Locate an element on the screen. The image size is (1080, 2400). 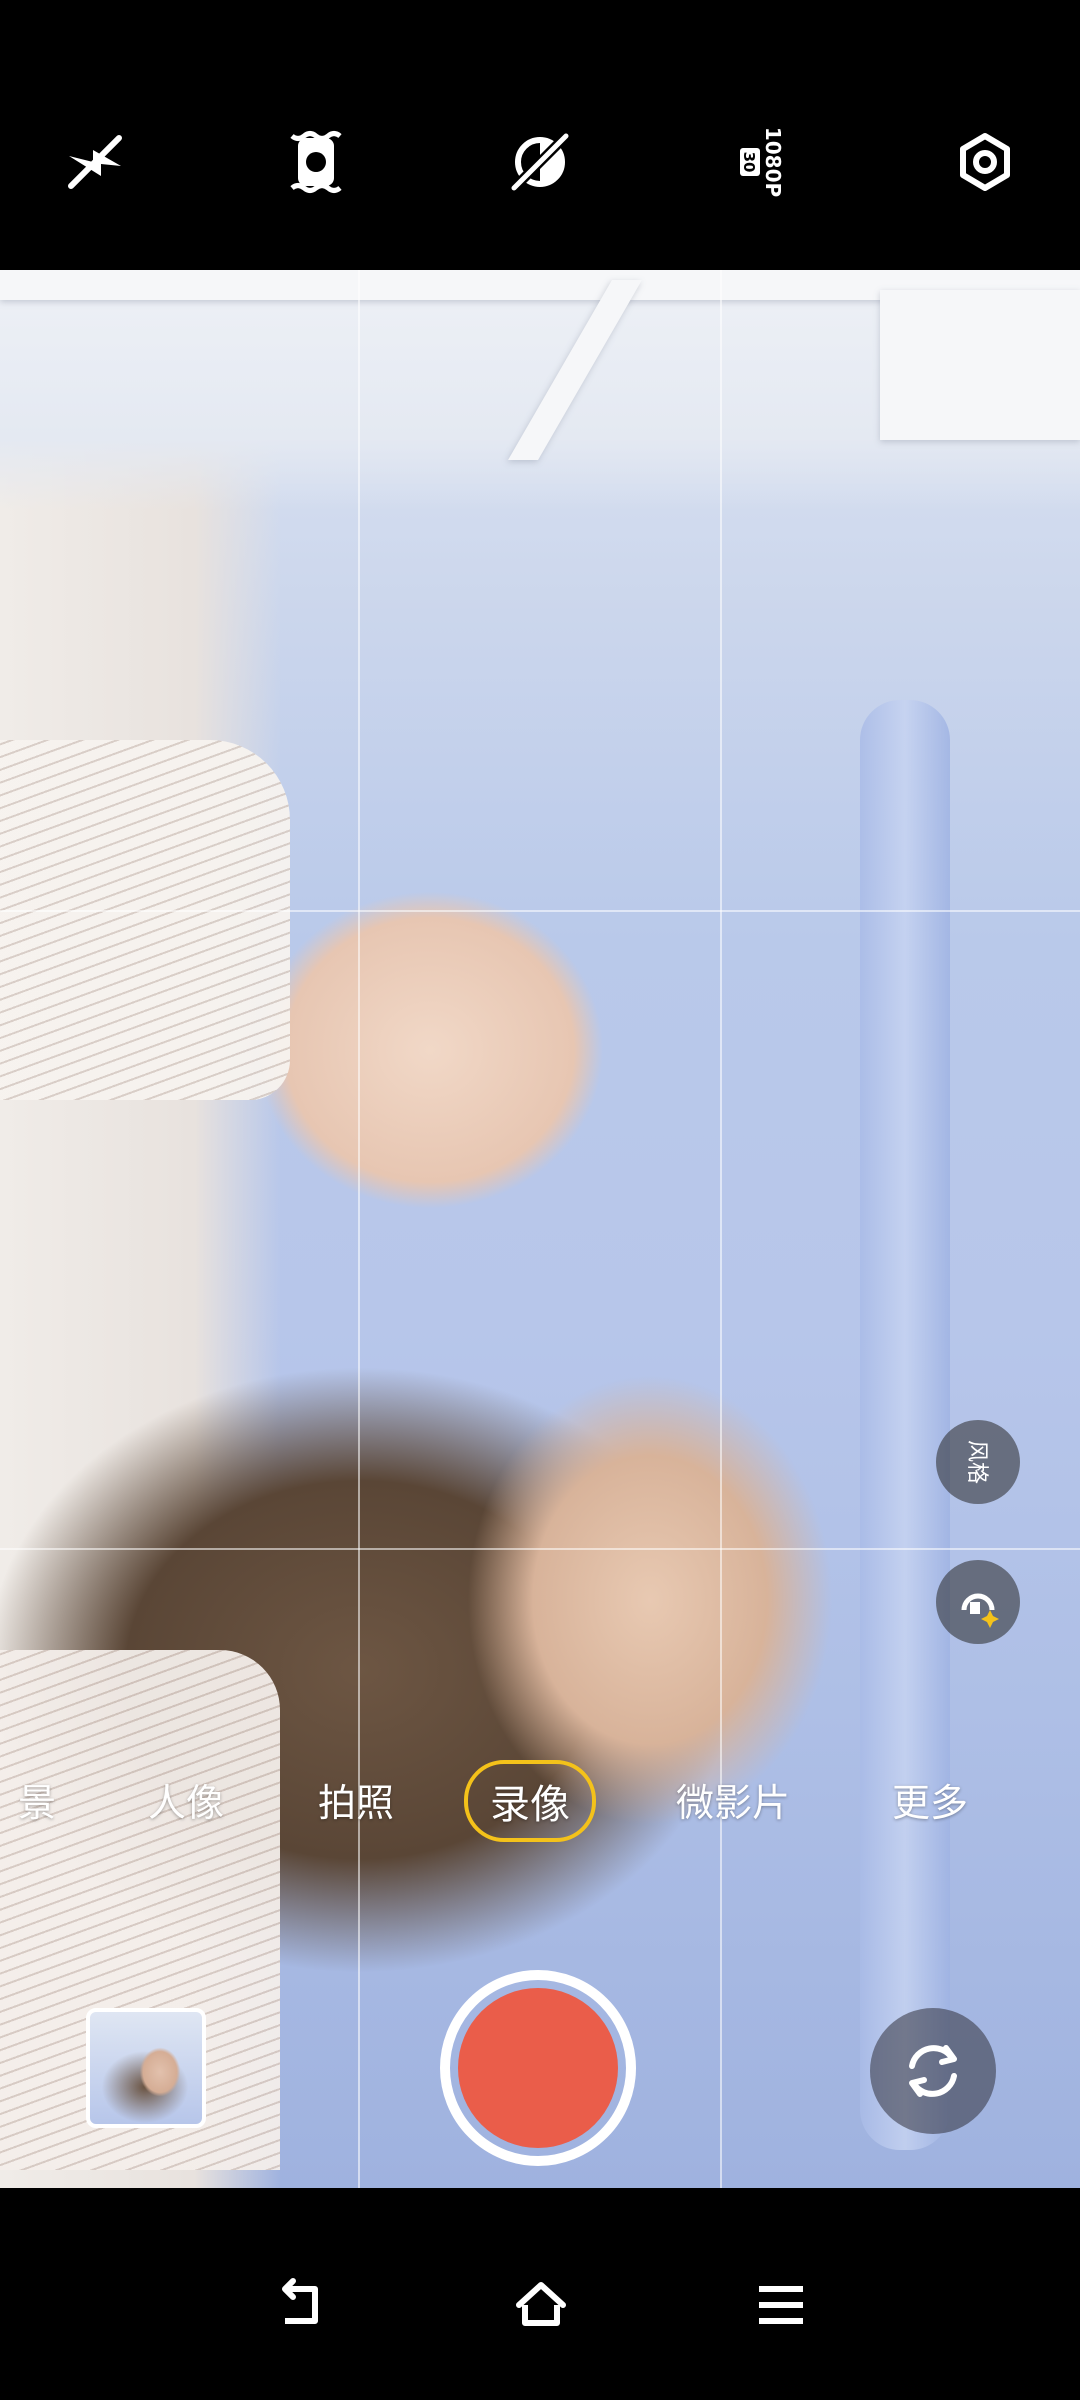
mode-item-video: 录像 is located at coordinates (530, 1801).